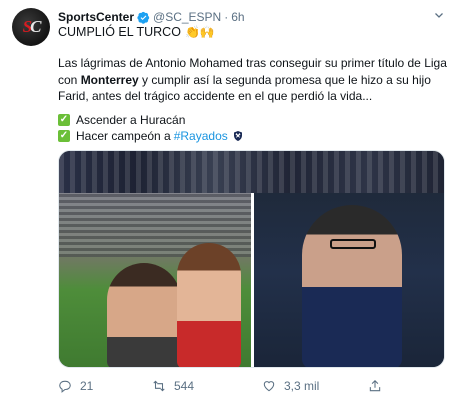  What do you see at coordinates (302, 386) in the screenshot?
I see `like-count: 3,3 mil` at bounding box center [302, 386].